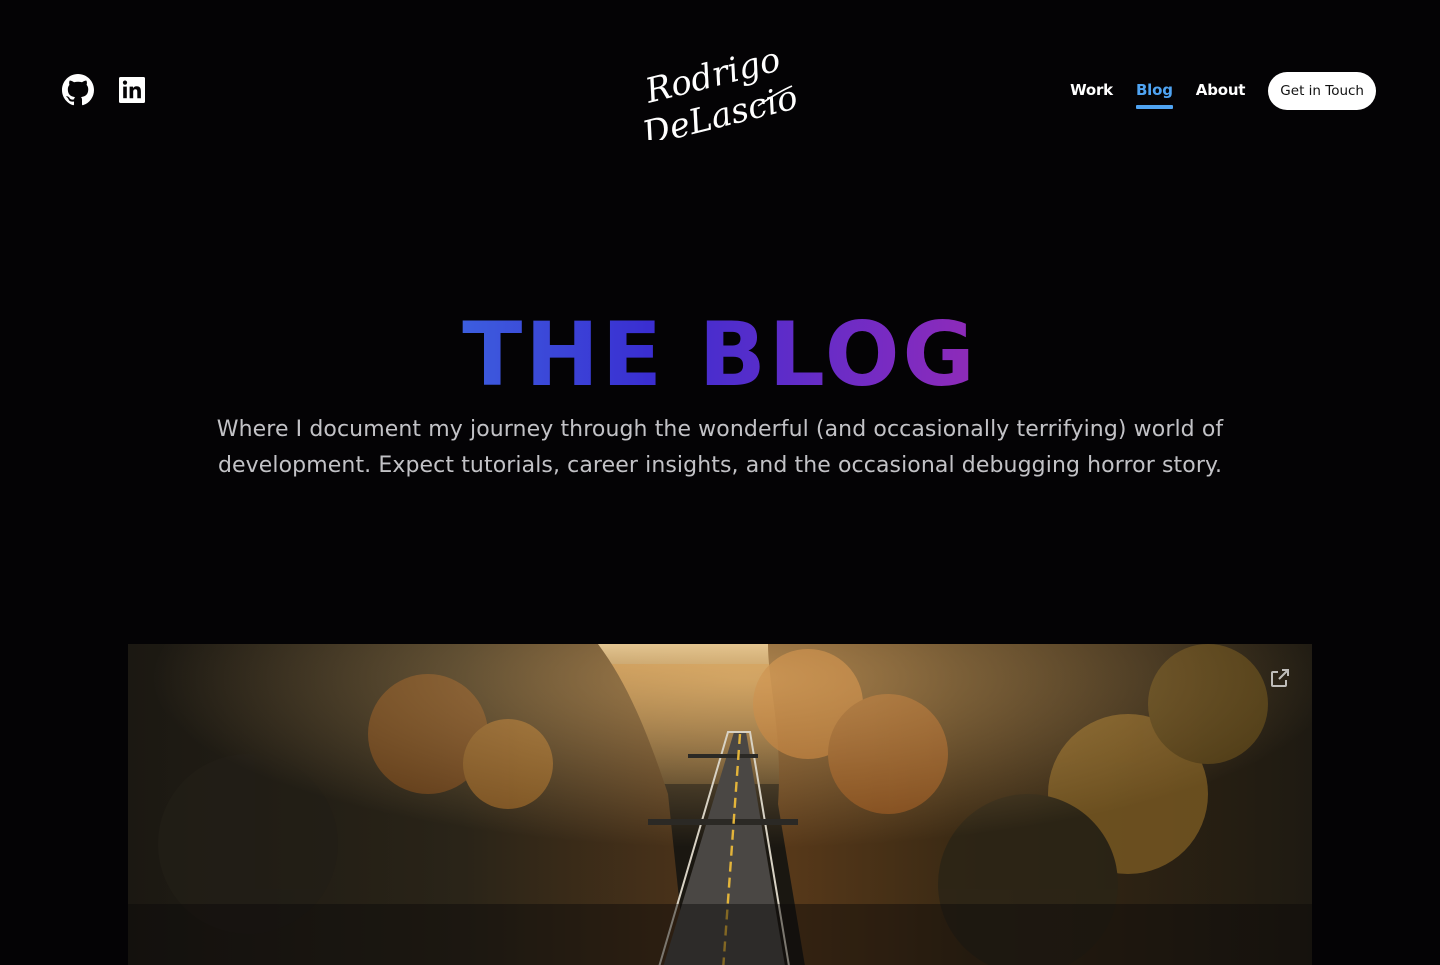  I want to click on title-word-blog: BLOG, so click(838, 354).